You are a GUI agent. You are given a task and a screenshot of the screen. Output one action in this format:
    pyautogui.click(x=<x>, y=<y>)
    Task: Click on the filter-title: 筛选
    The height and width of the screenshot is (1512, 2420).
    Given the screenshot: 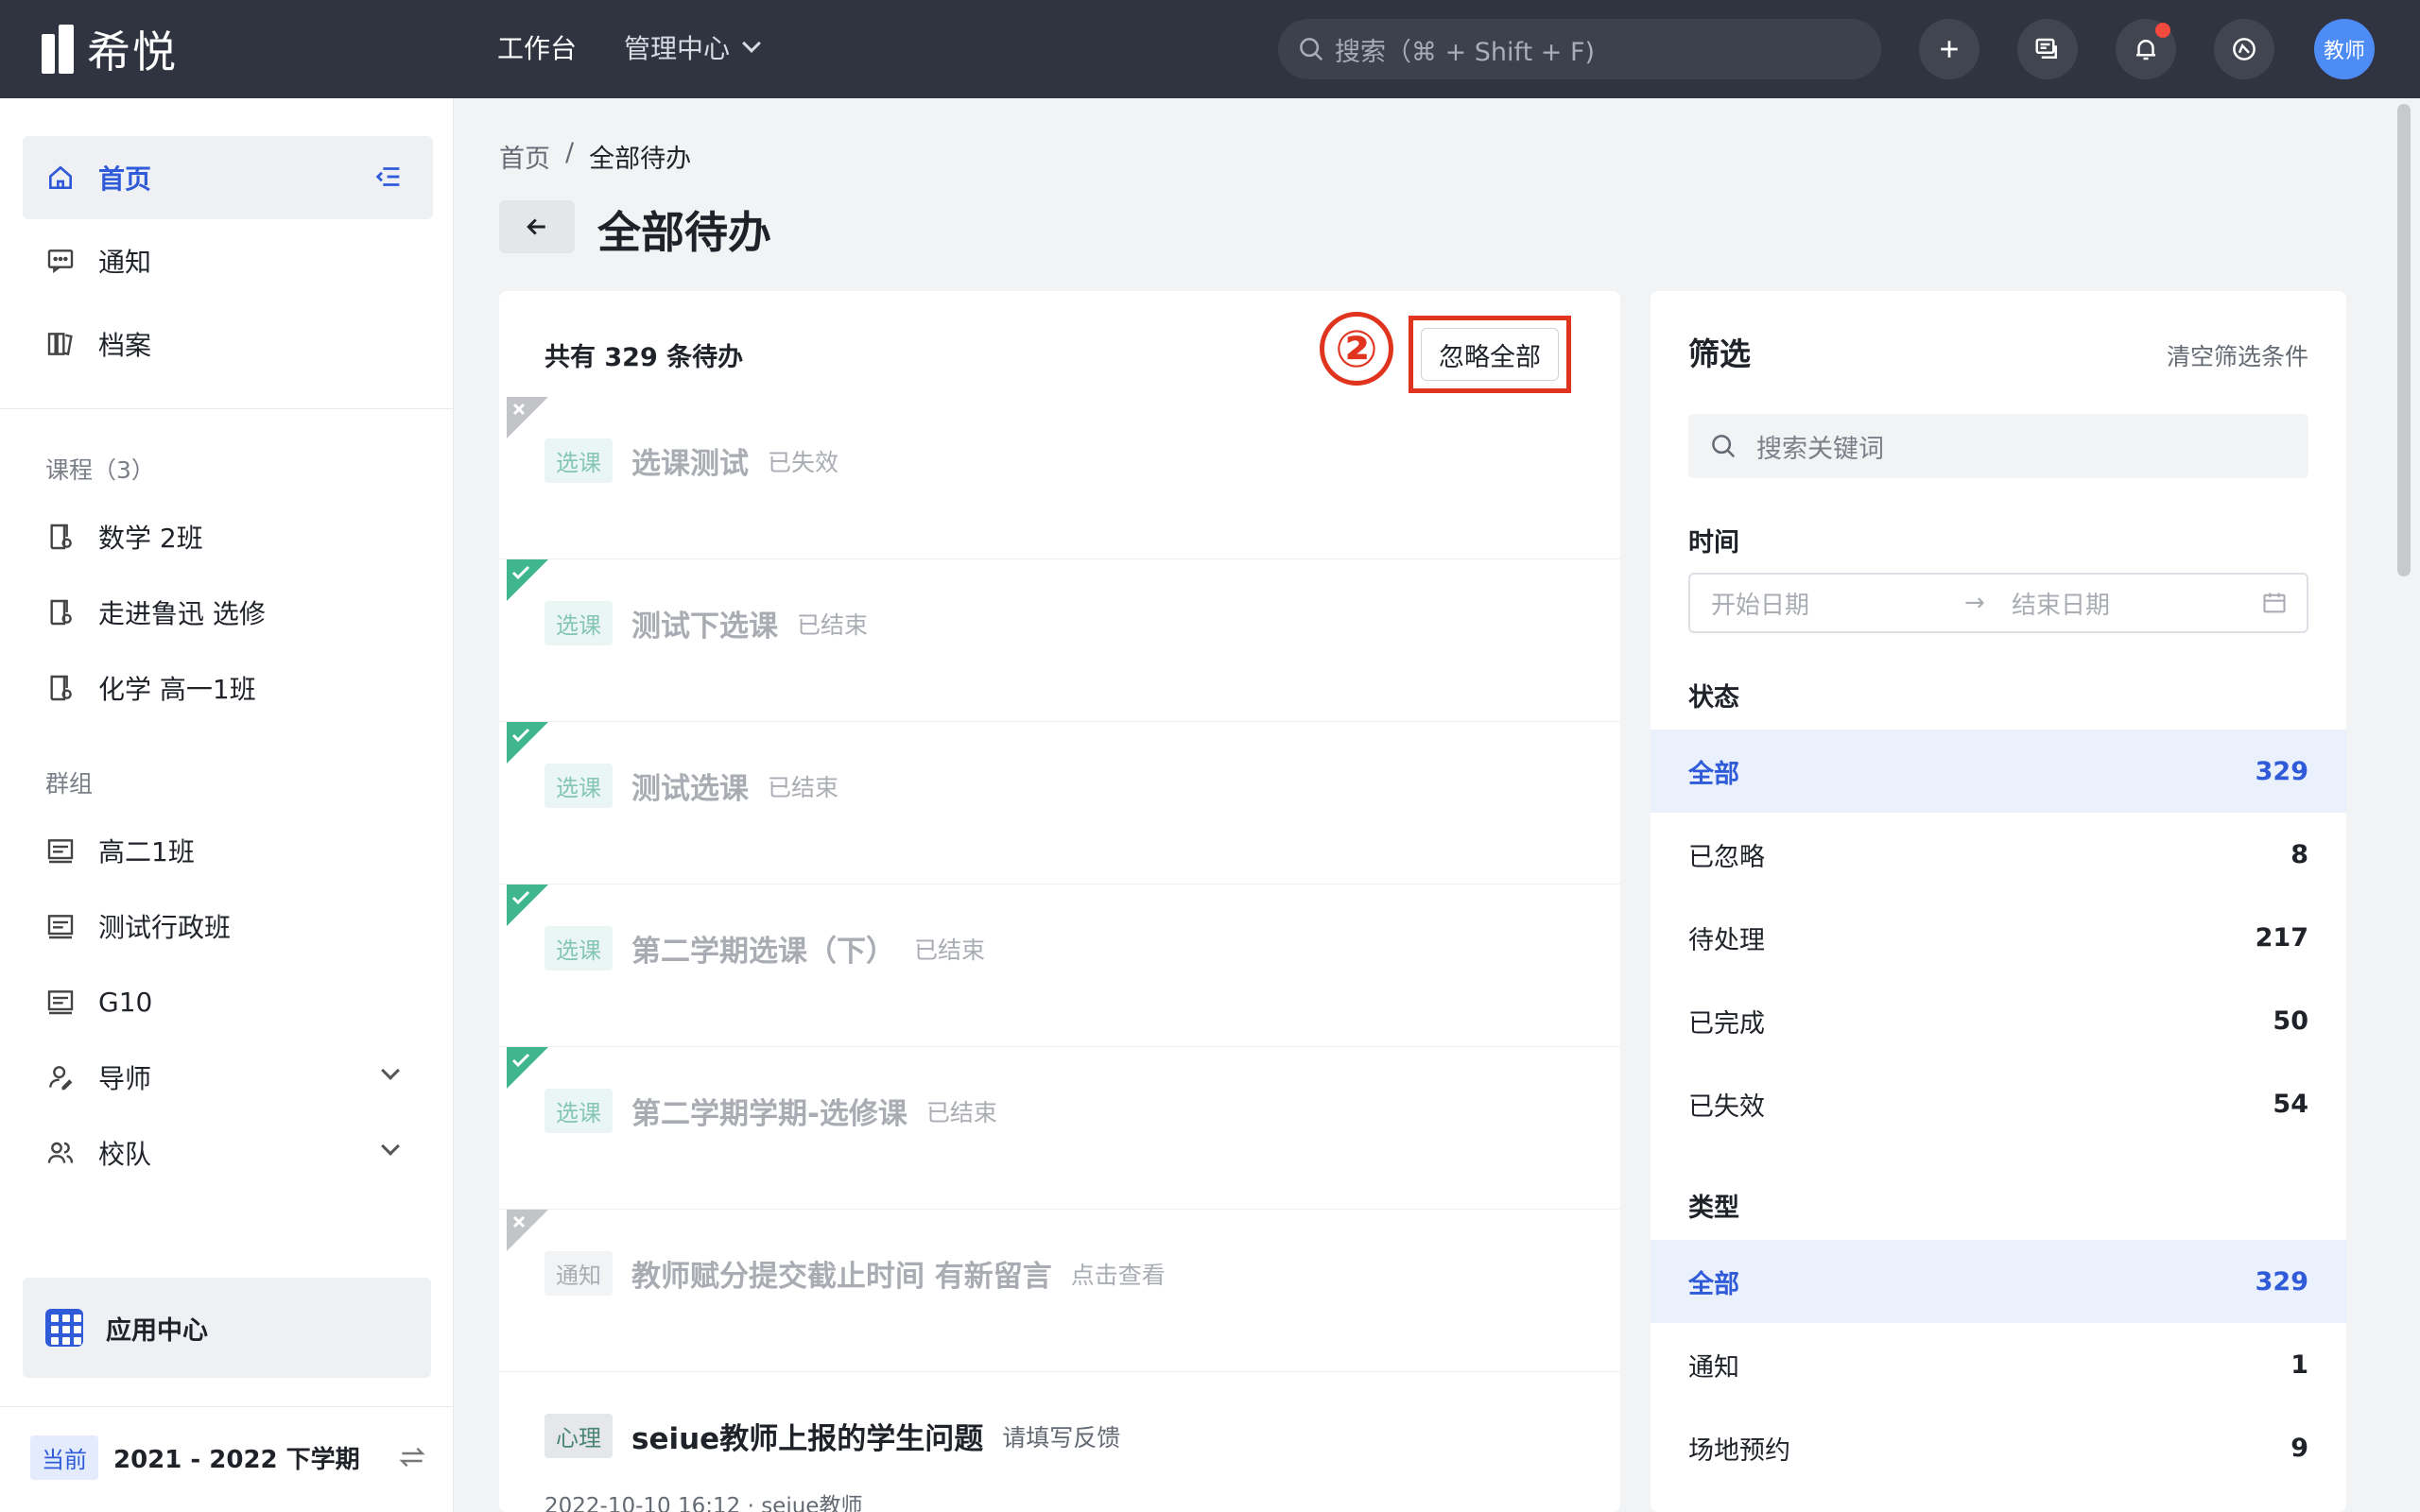 What is the action you would take?
    pyautogui.click(x=1719, y=353)
    